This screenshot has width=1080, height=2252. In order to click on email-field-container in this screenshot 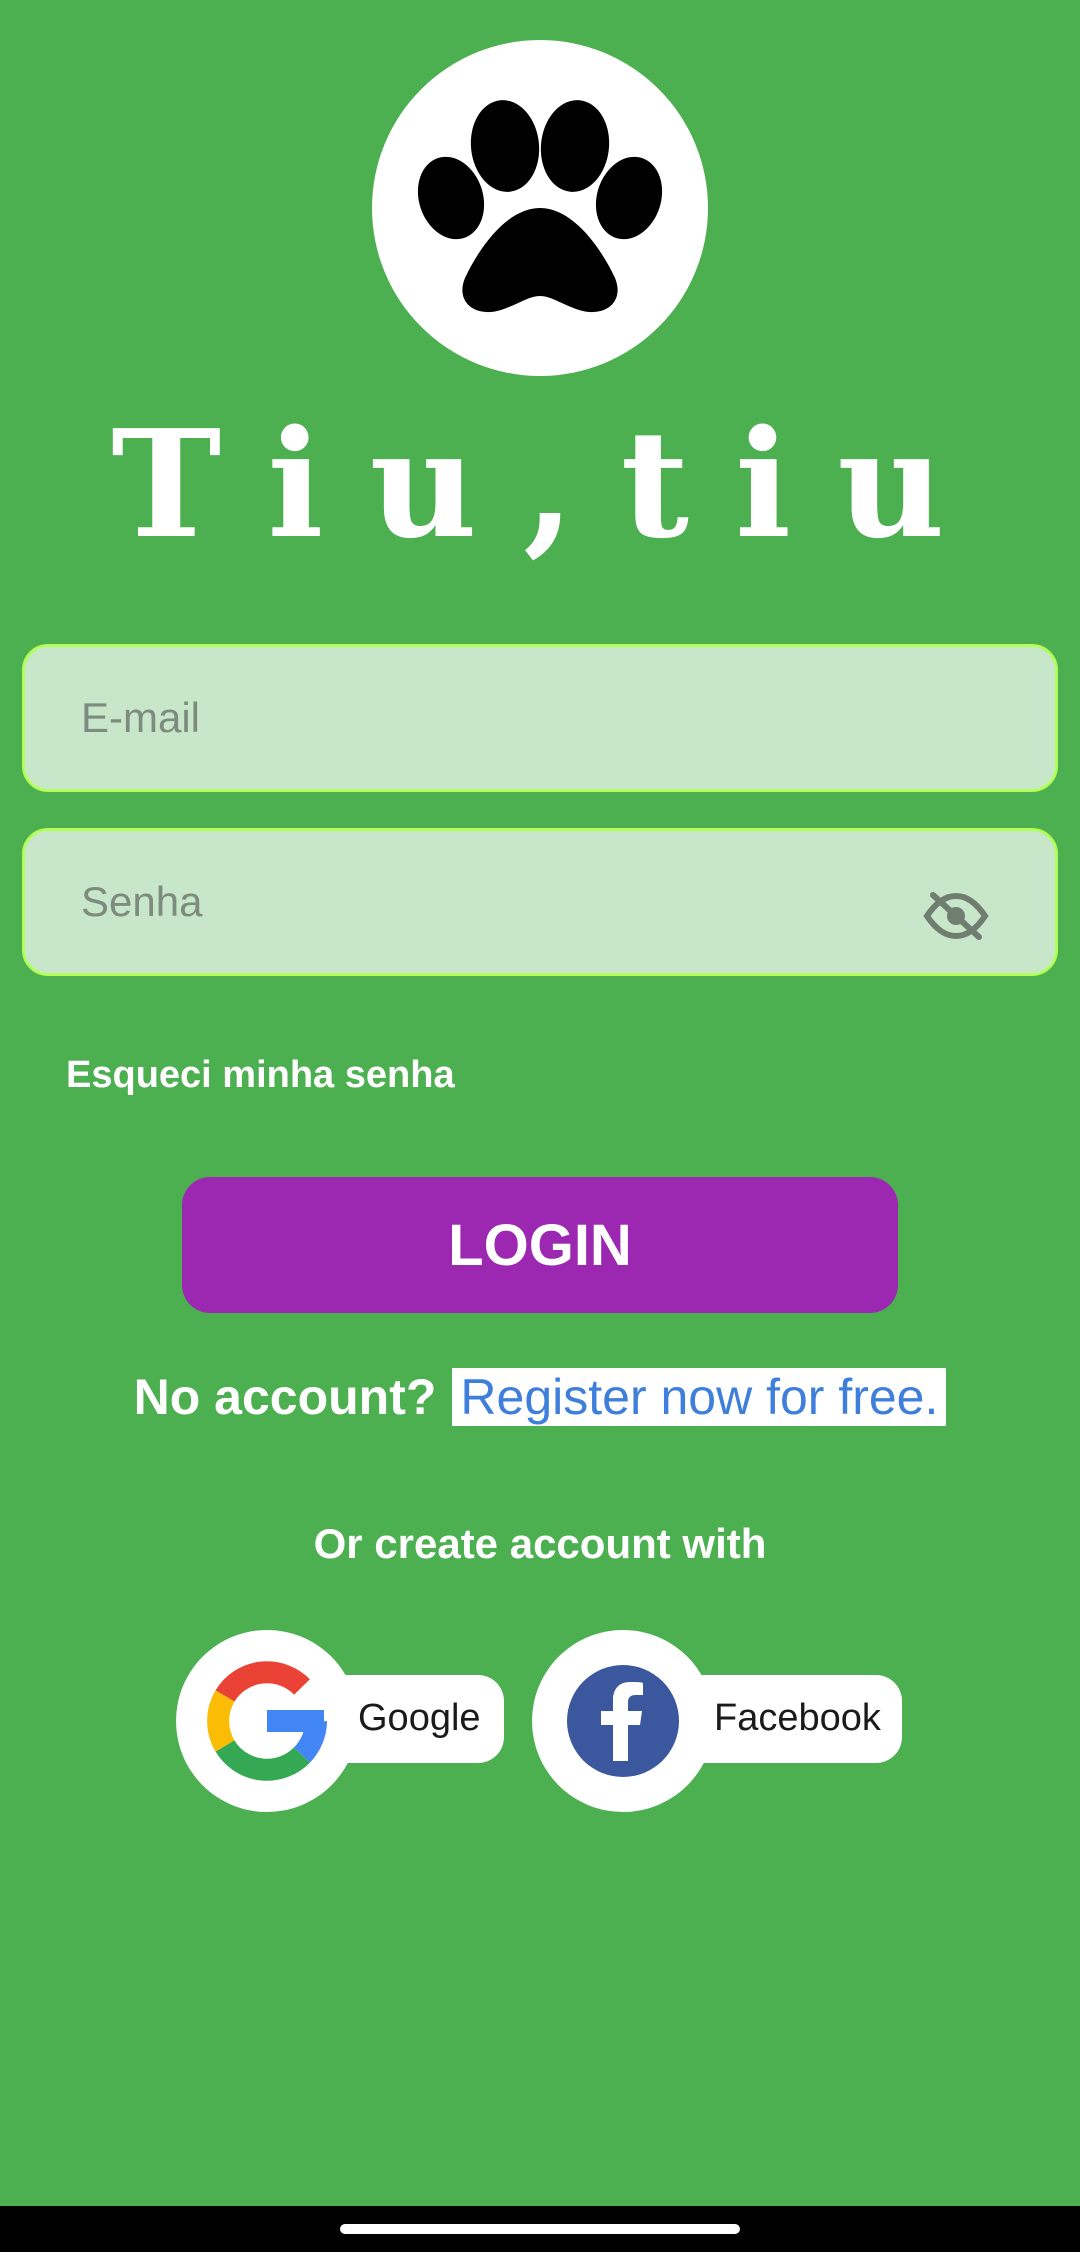, I will do `click(540, 718)`.